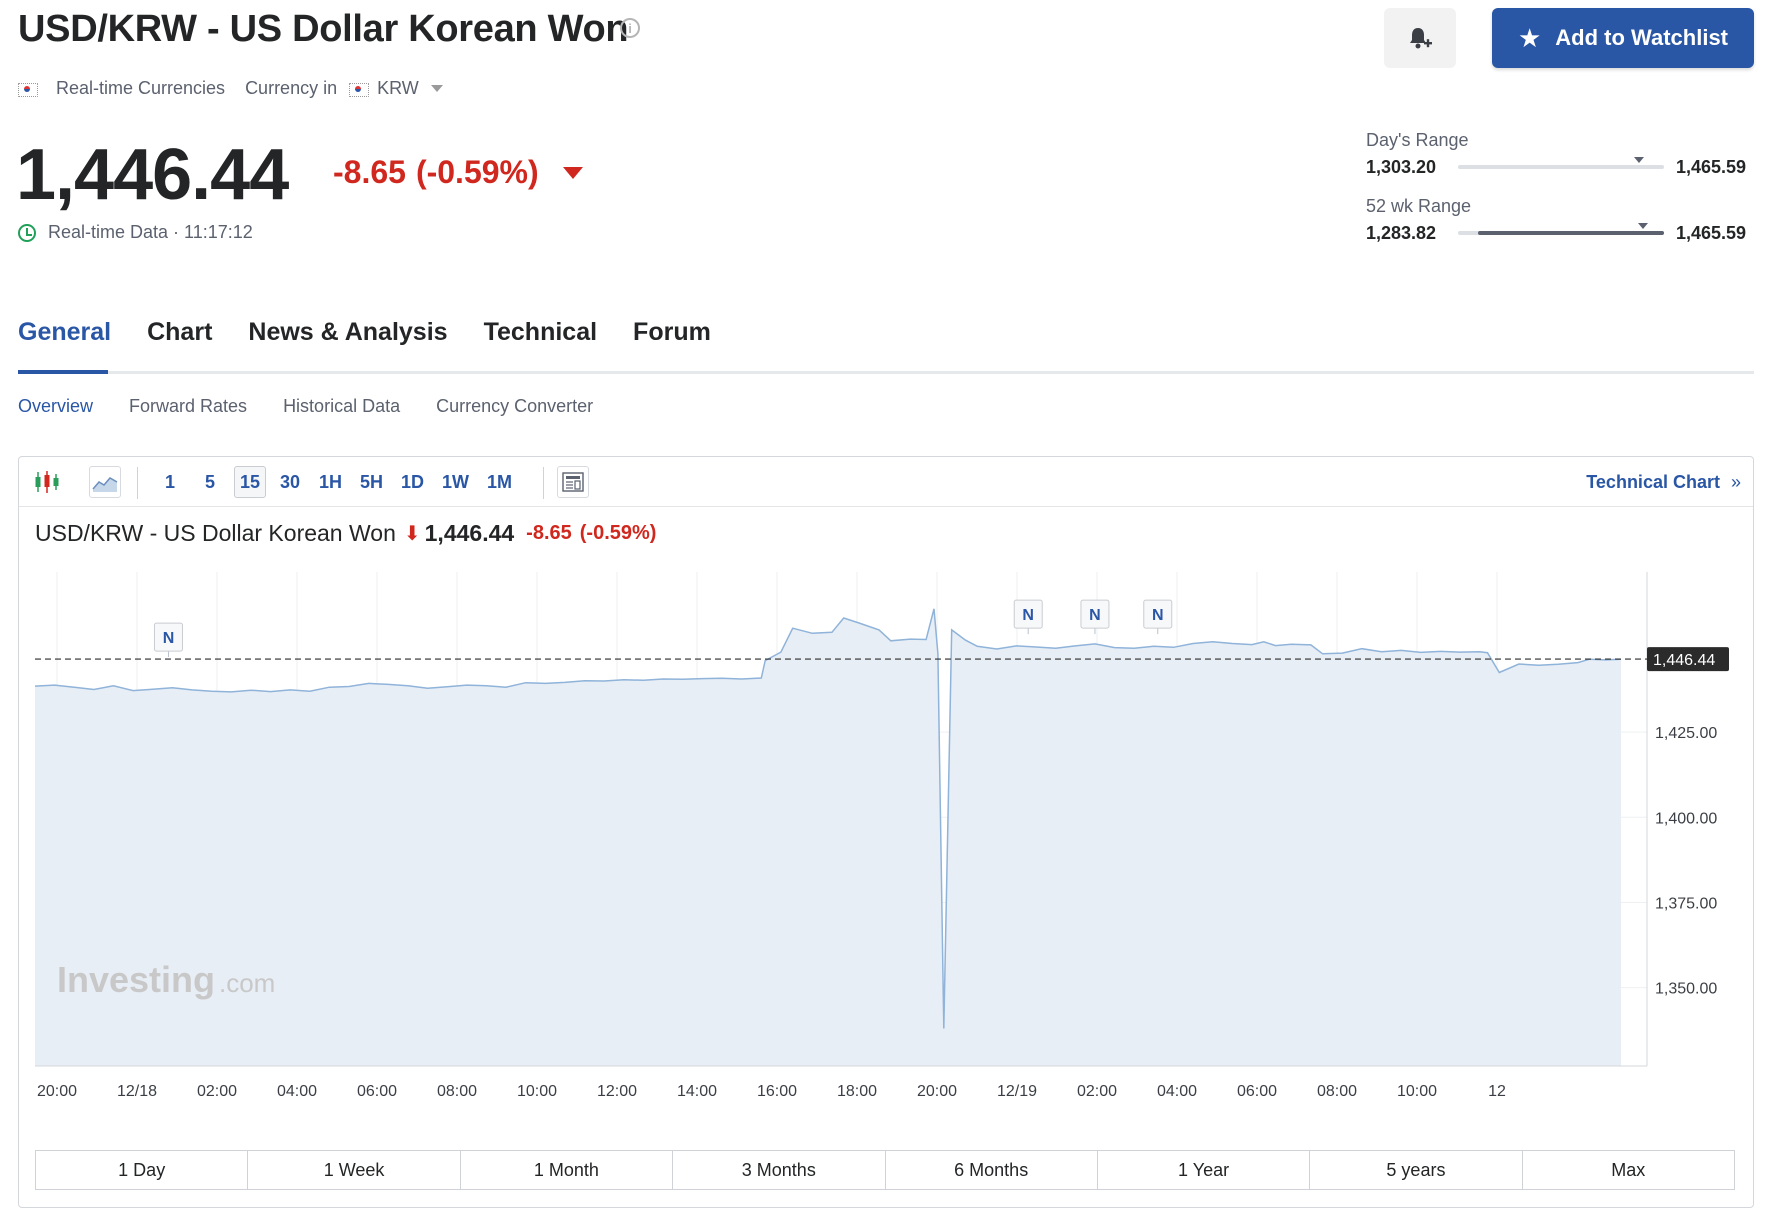  What do you see at coordinates (247, 983) in the screenshot?
I see `investing-watermark-suffix: .com` at bounding box center [247, 983].